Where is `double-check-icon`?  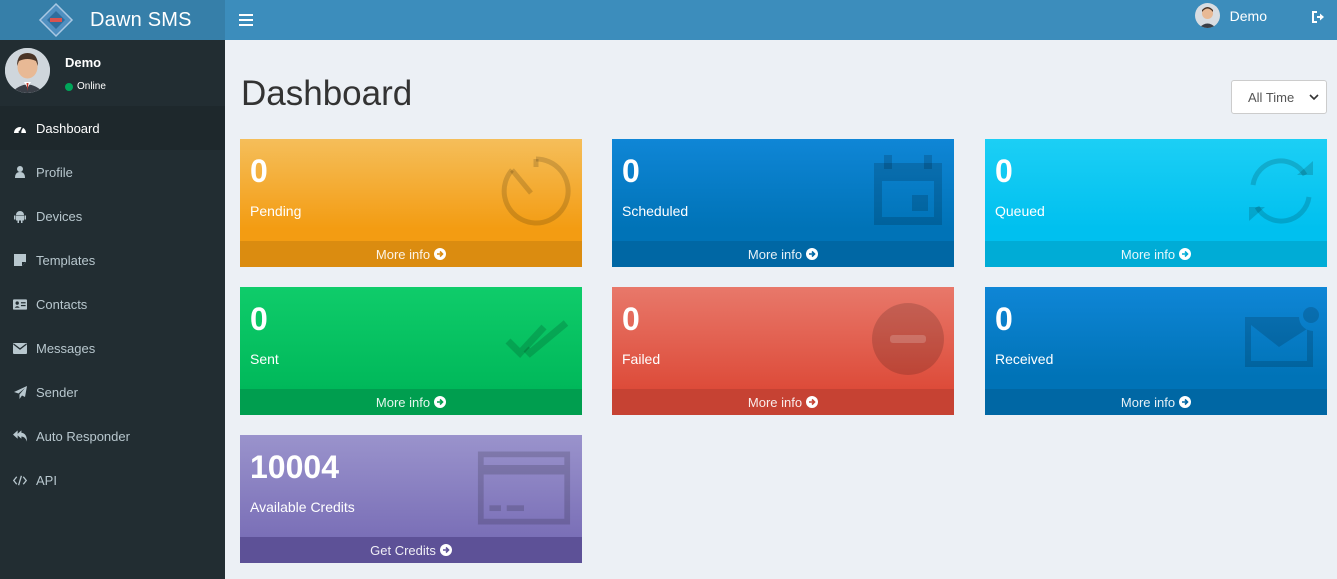 double-check-icon is located at coordinates (537, 339).